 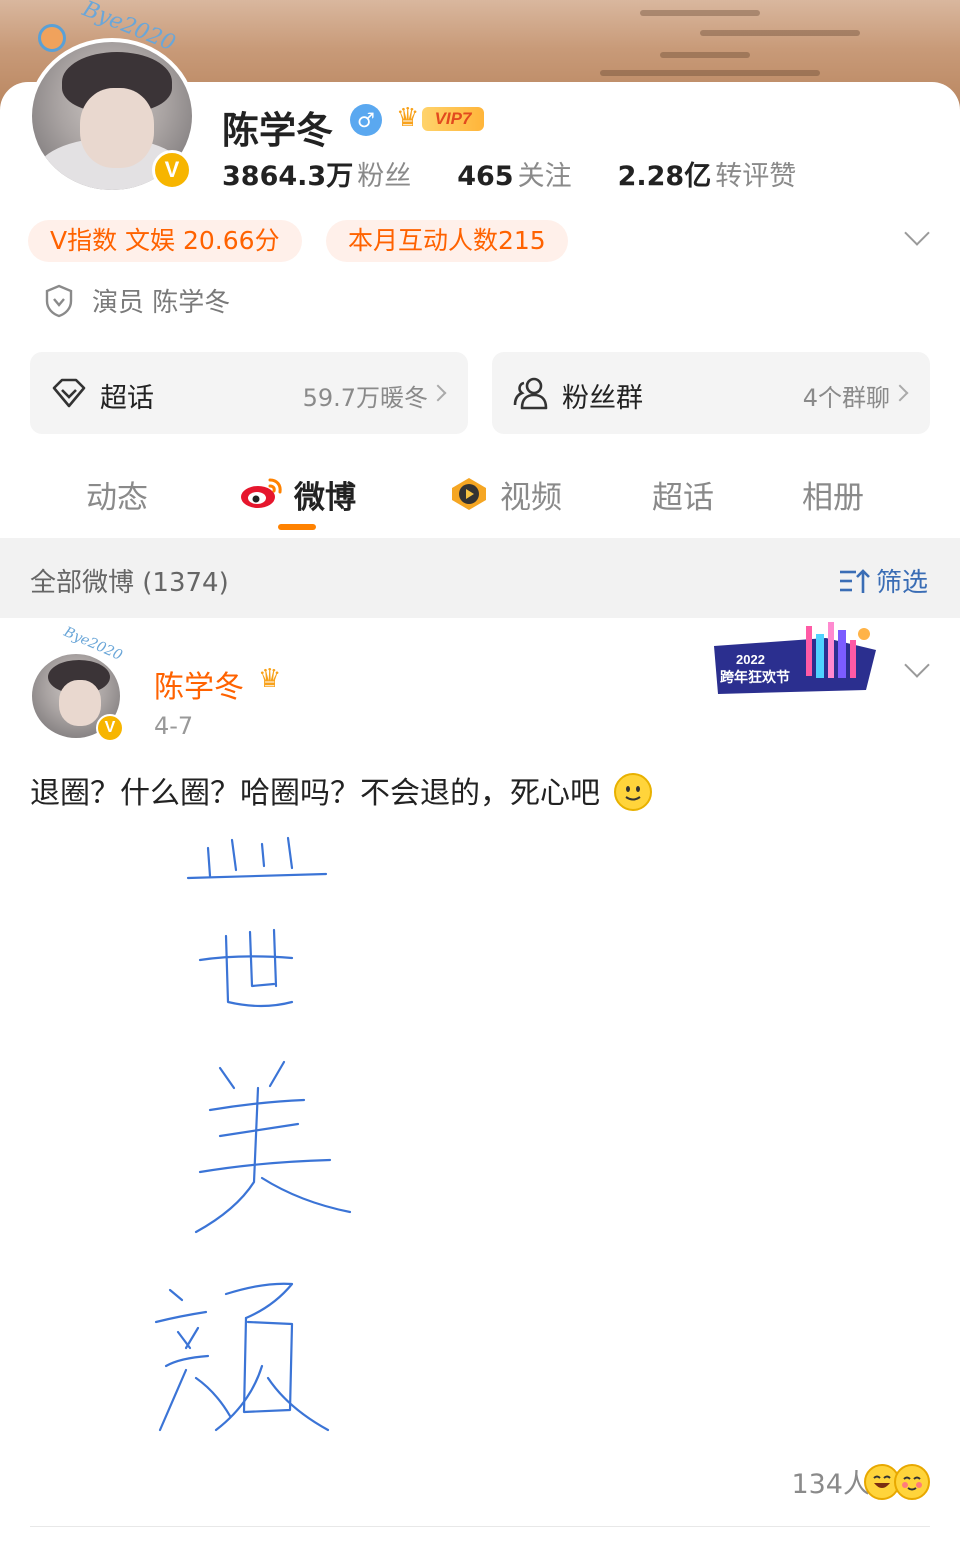 I want to click on monthly-interaction-pill: 本月互动人数215, so click(x=447, y=241).